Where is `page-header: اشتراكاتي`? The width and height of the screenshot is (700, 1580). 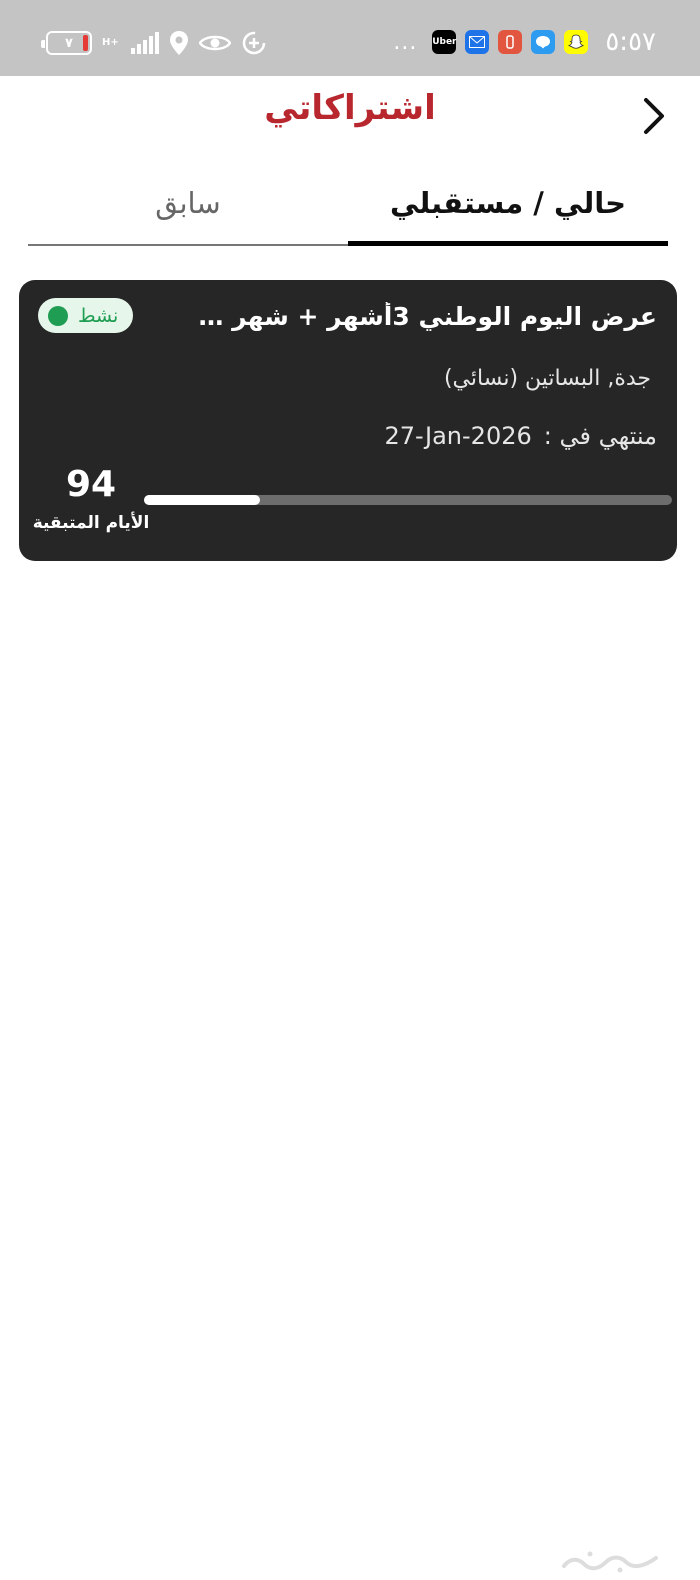
page-header: اشتراكاتي is located at coordinates (350, 116).